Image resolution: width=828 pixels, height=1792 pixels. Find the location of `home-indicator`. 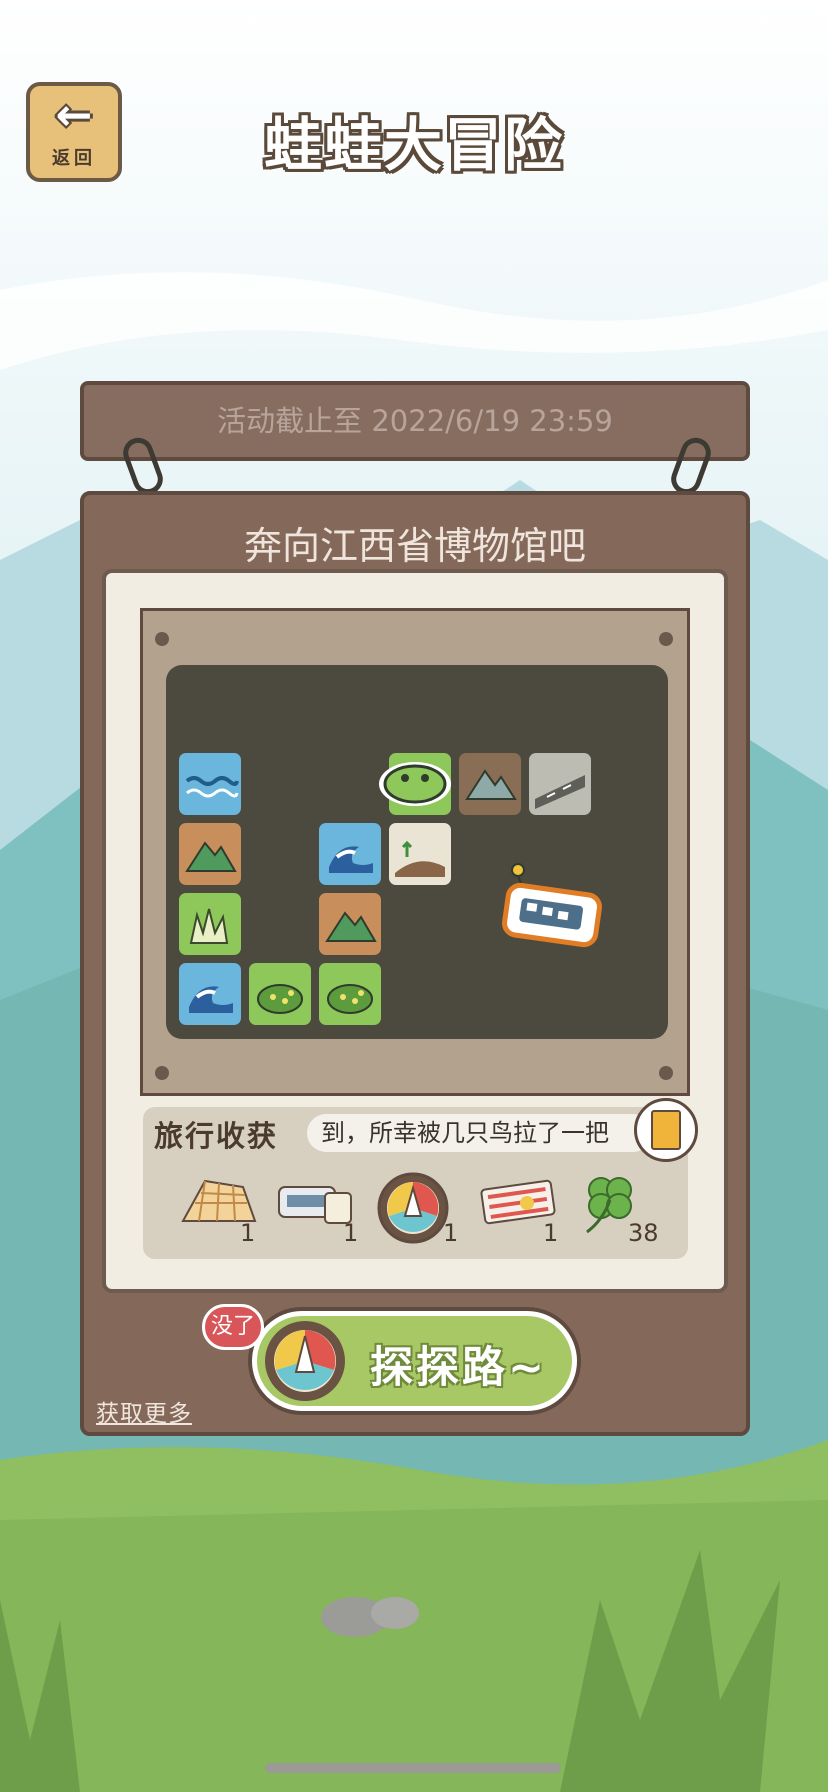

home-indicator is located at coordinates (413, 1768).